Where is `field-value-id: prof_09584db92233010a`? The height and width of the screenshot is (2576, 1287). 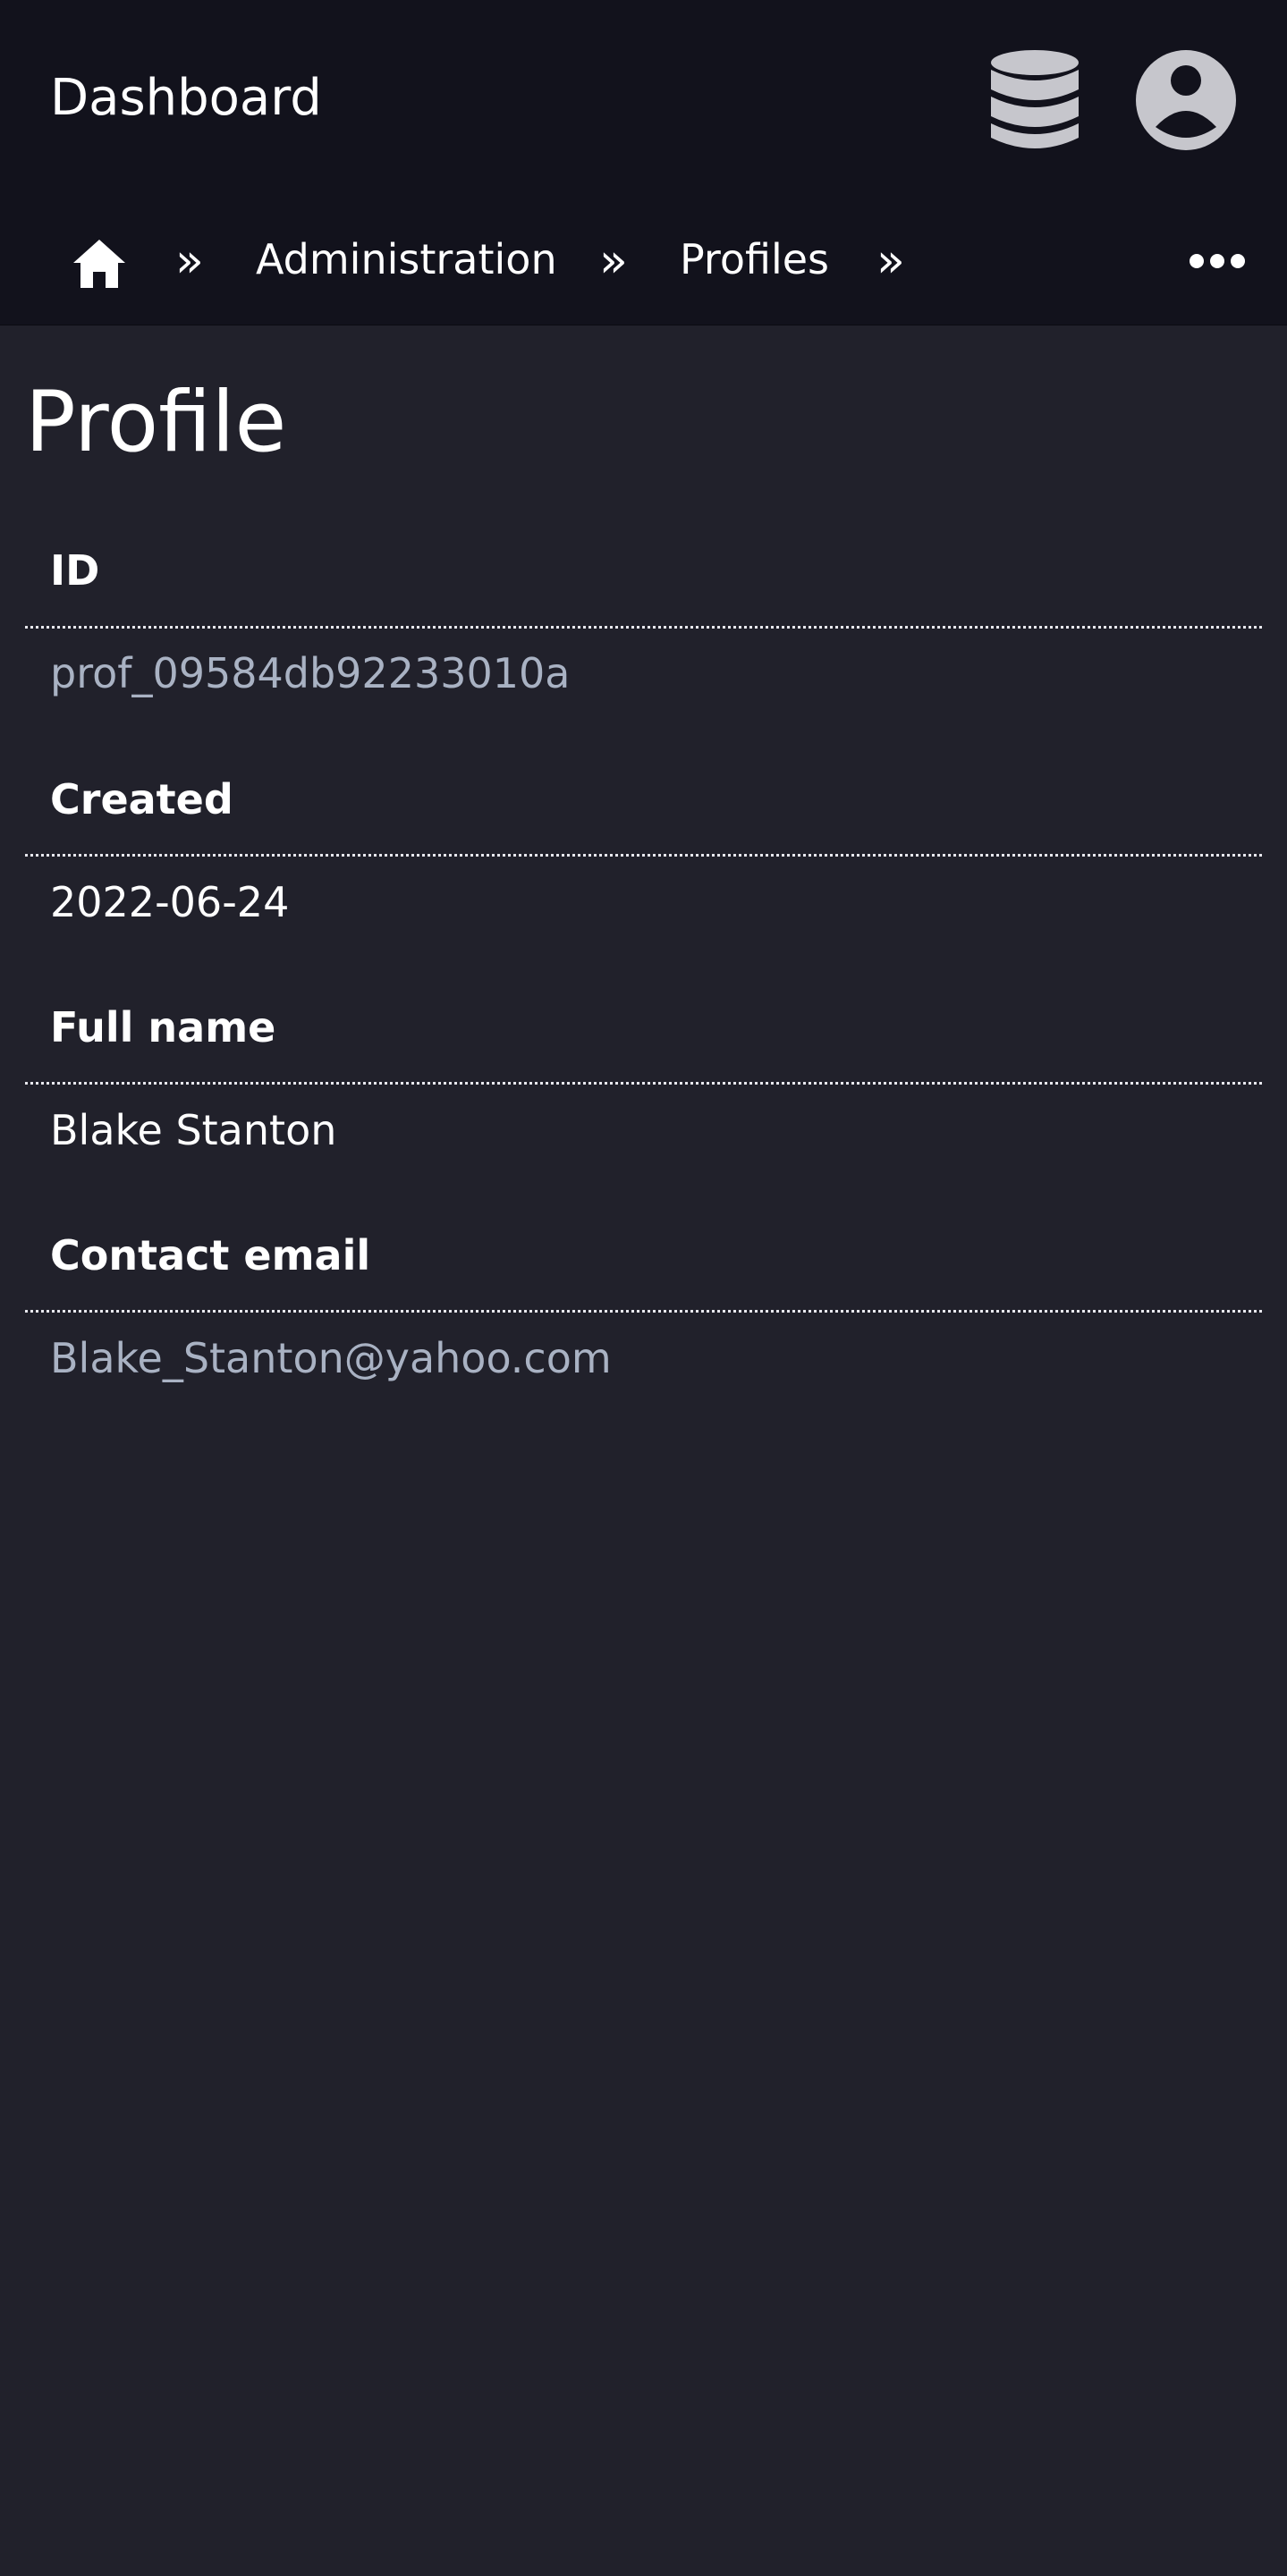
field-value-id: prof_09584db92233010a is located at coordinates (310, 673).